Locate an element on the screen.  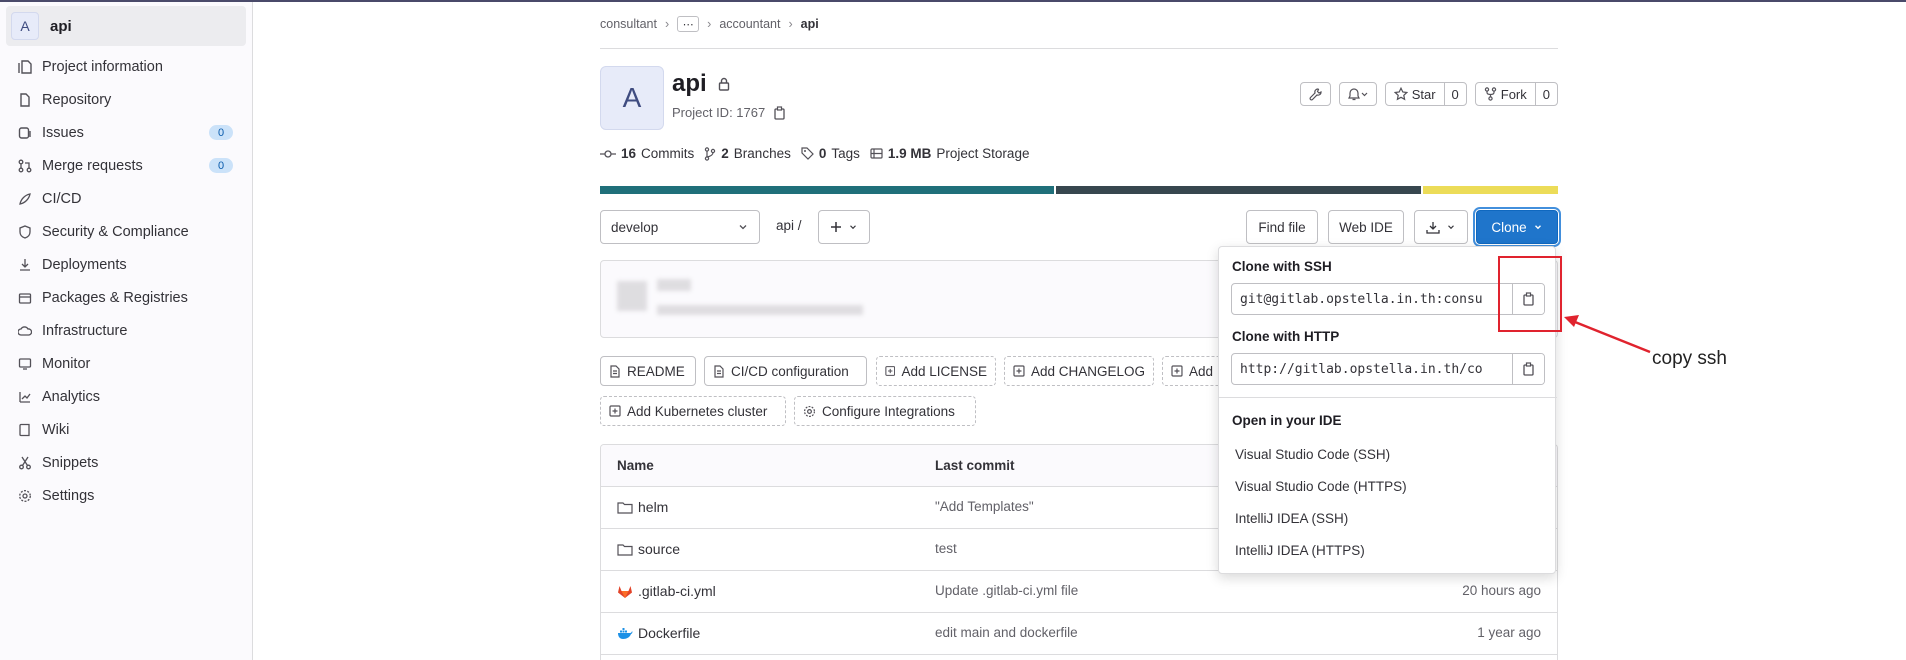
storage-icon is located at coordinates (876, 153).